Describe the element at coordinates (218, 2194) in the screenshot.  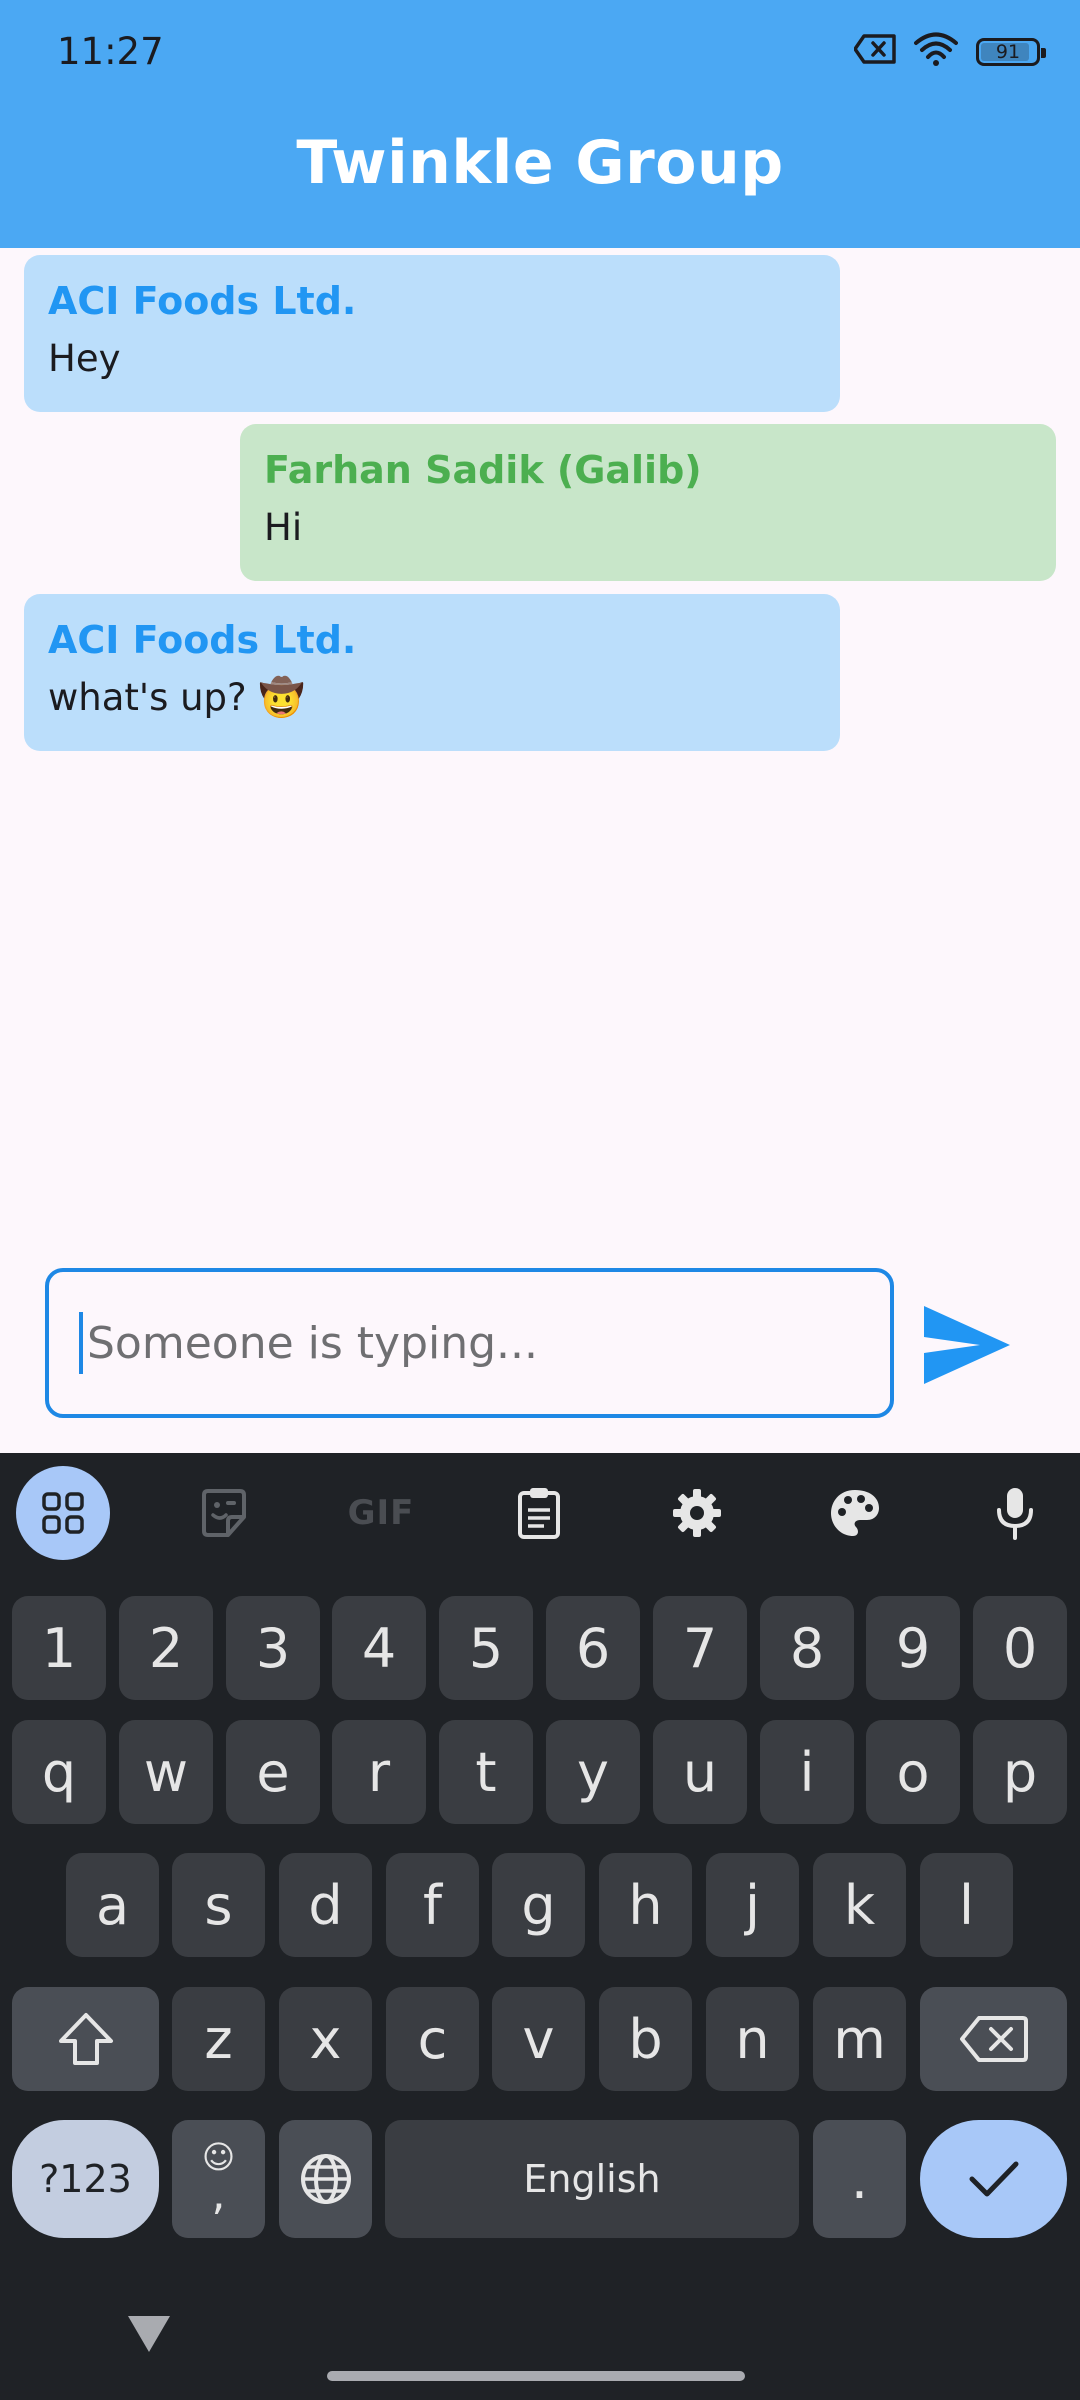
I see `comma-label: ,` at that location.